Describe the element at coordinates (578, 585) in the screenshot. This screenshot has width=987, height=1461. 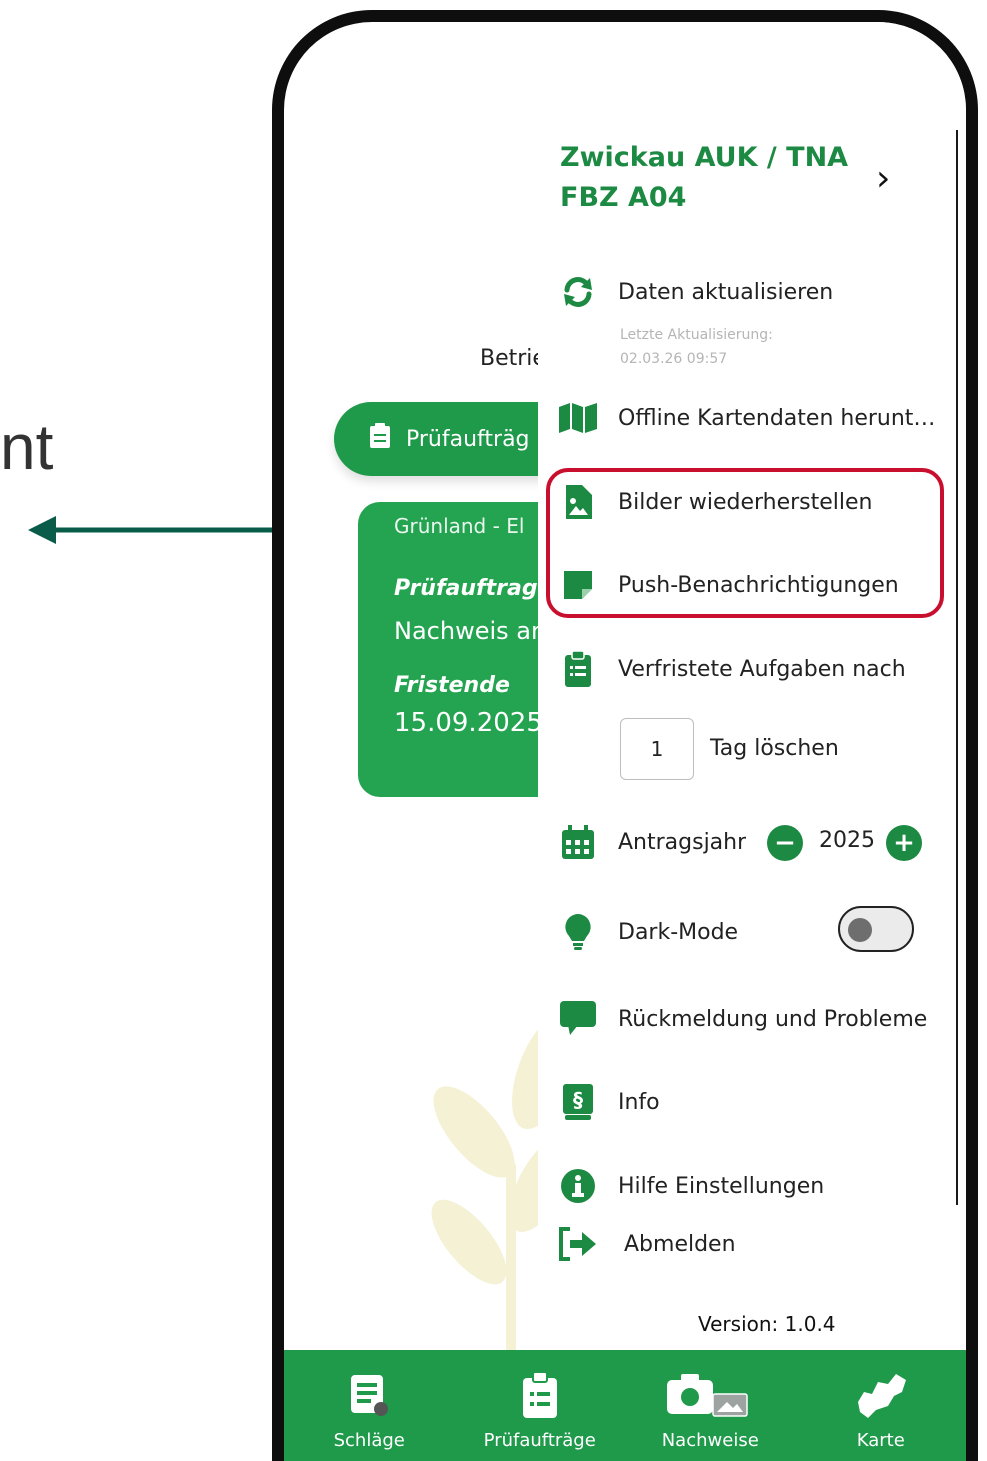
I see `note-icon` at that location.